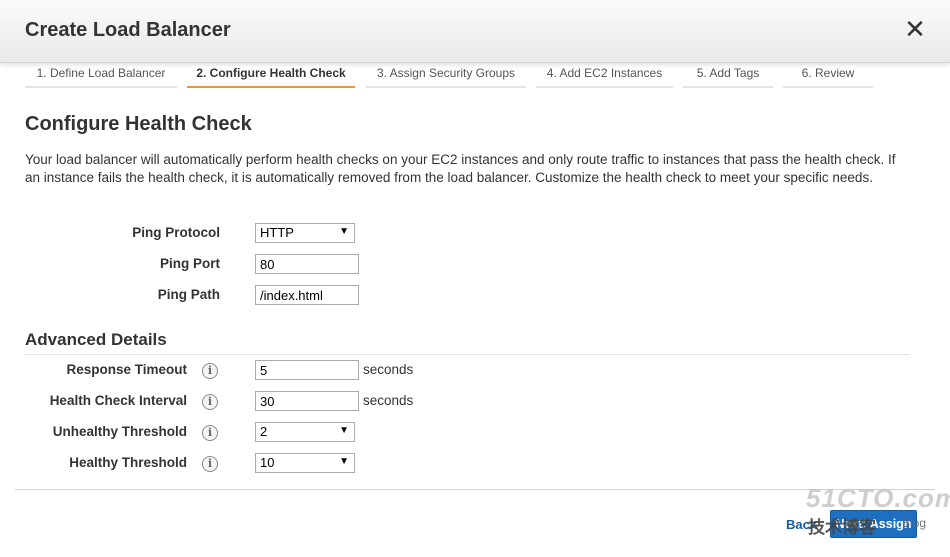  What do you see at coordinates (307, 295) in the screenshot?
I see `ping-path-input` at bounding box center [307, 295].